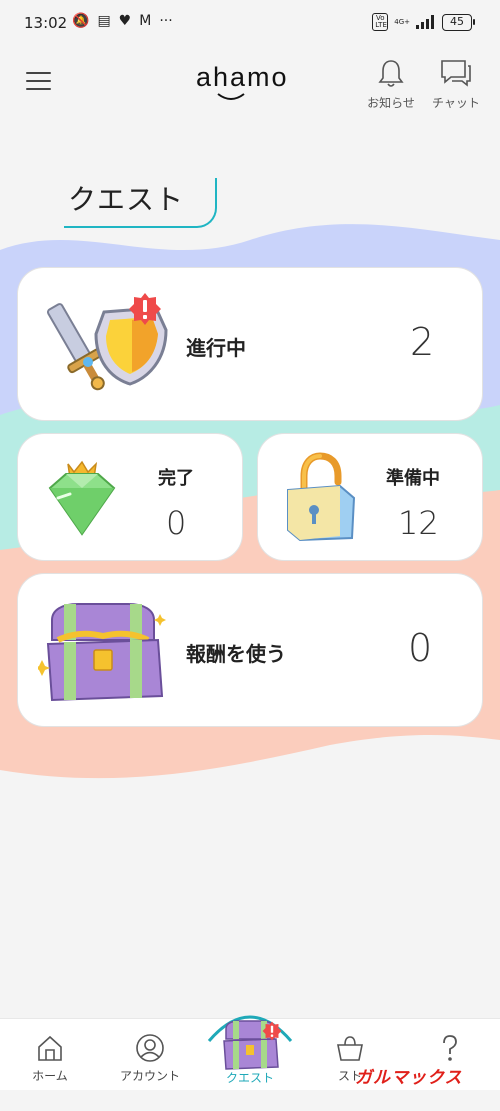 This screenshot has width=500, height=1111. What do you see at coordinates (50, 1048) in the screenshot?
I see `home-icon` at bounding box center [50, 1048].